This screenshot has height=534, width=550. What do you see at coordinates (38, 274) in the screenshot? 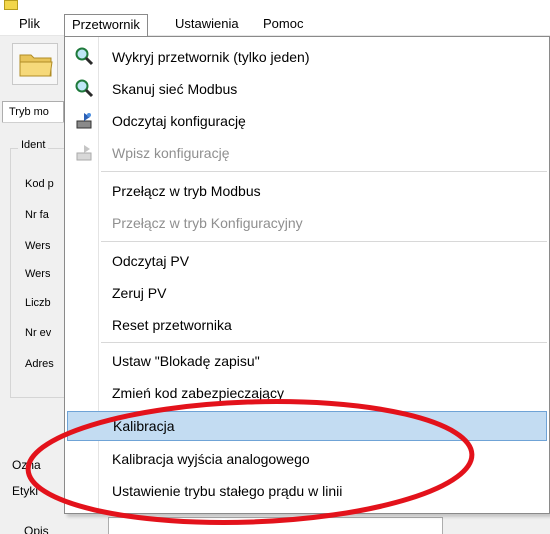
I see `field-label-wersja-2: Wers` at bounding box center [38, 274].